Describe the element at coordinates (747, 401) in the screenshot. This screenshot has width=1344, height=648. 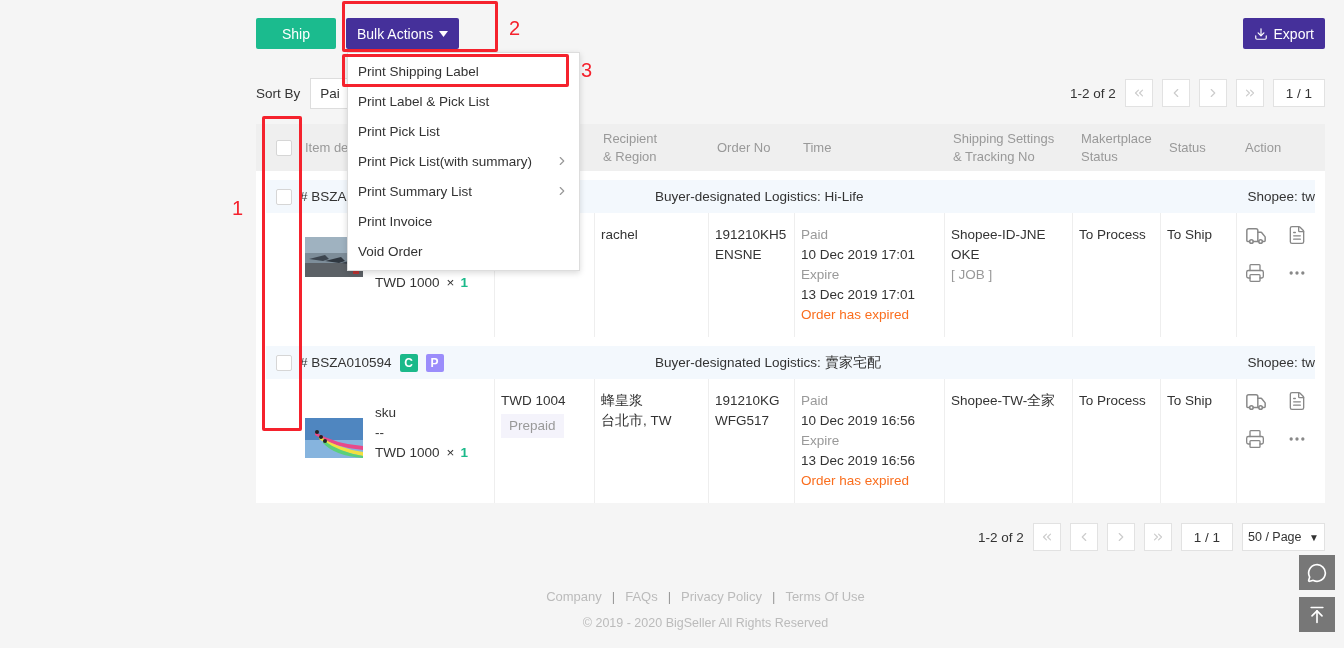
I see `order-id-text: 191210KG` at that location.